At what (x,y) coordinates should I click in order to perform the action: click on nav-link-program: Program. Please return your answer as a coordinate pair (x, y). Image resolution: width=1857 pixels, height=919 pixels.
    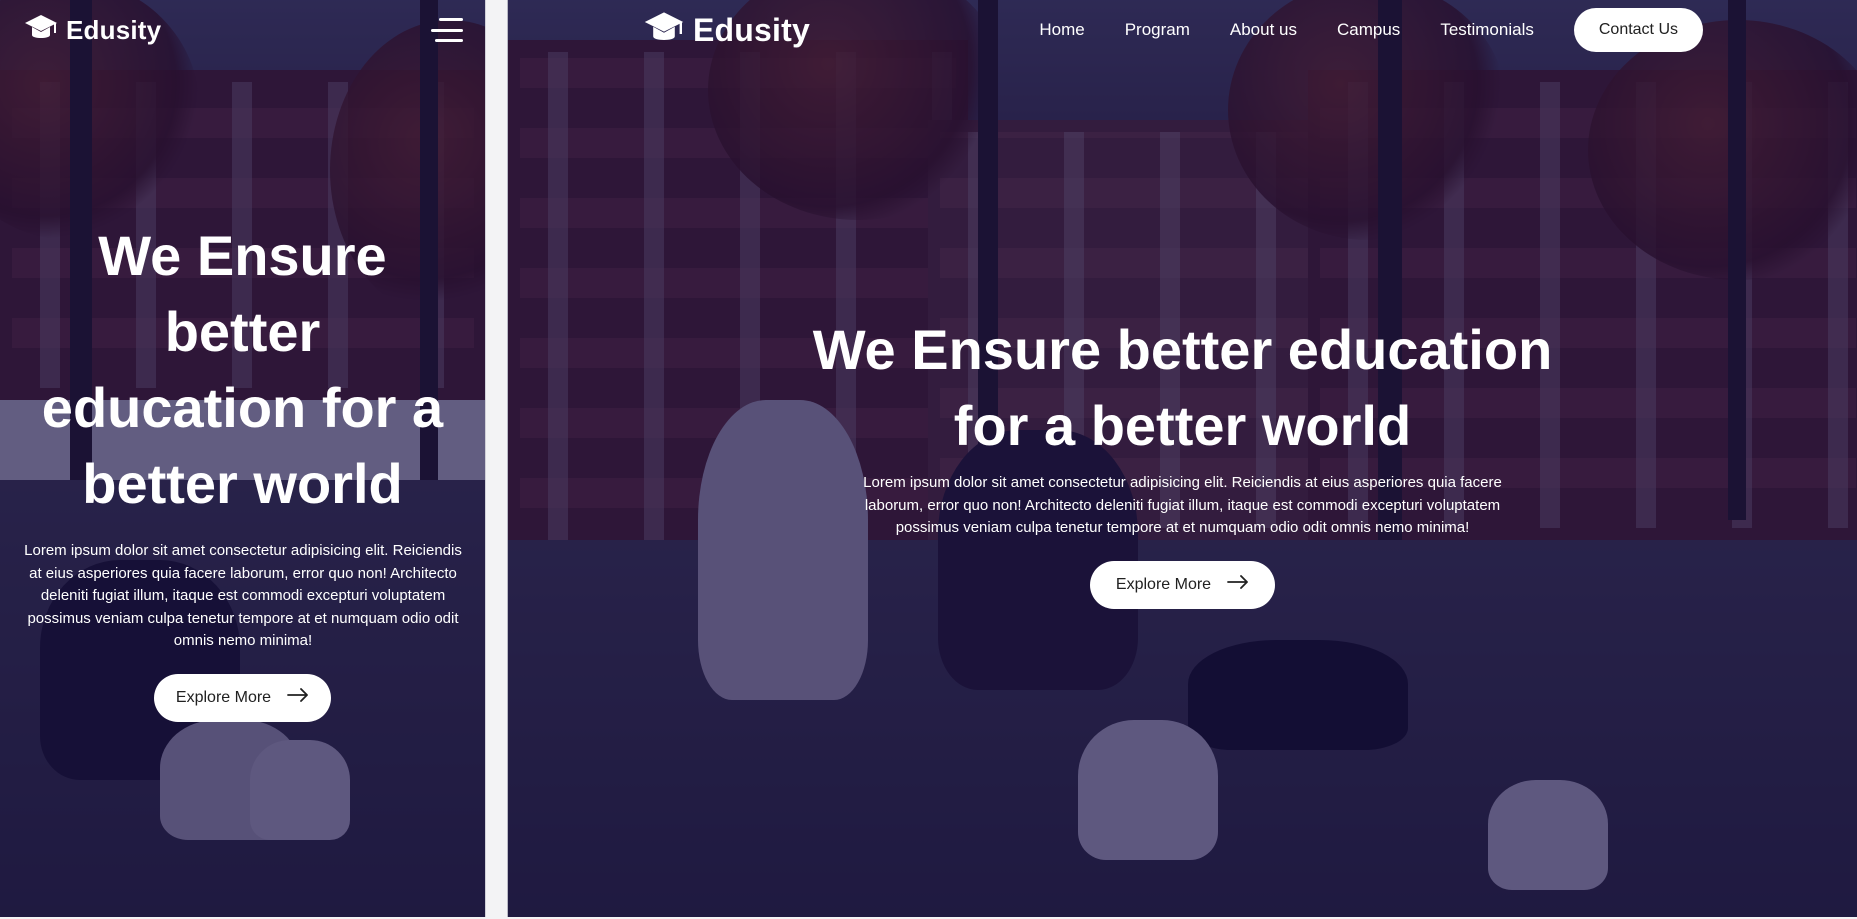
    Looking at the image, I should click on (1157, 30).